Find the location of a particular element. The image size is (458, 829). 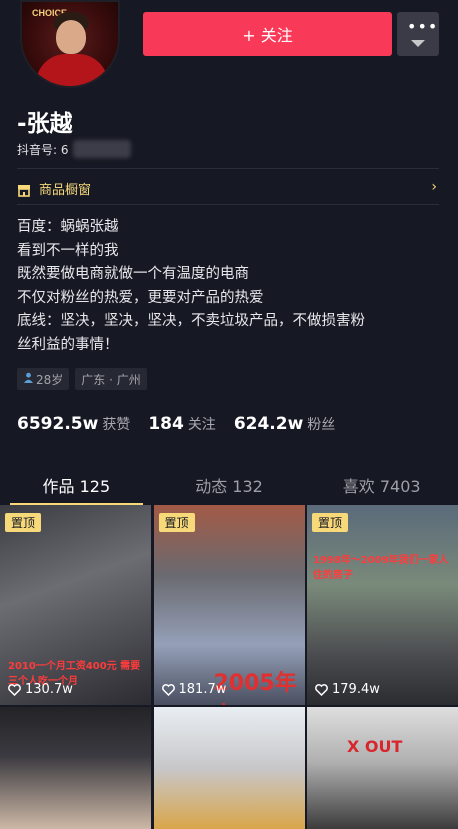

video-thumbnail: 置顶 2010一个月工资400元 需要三个人吃一个月 130.7w is located at coordinates (75, 605).